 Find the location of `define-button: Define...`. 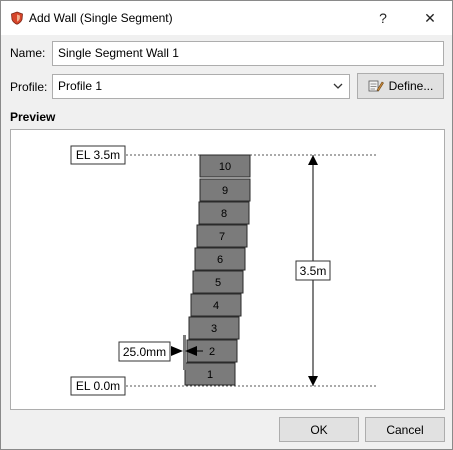

define-button: Define... is located at coordinates (400, 86).